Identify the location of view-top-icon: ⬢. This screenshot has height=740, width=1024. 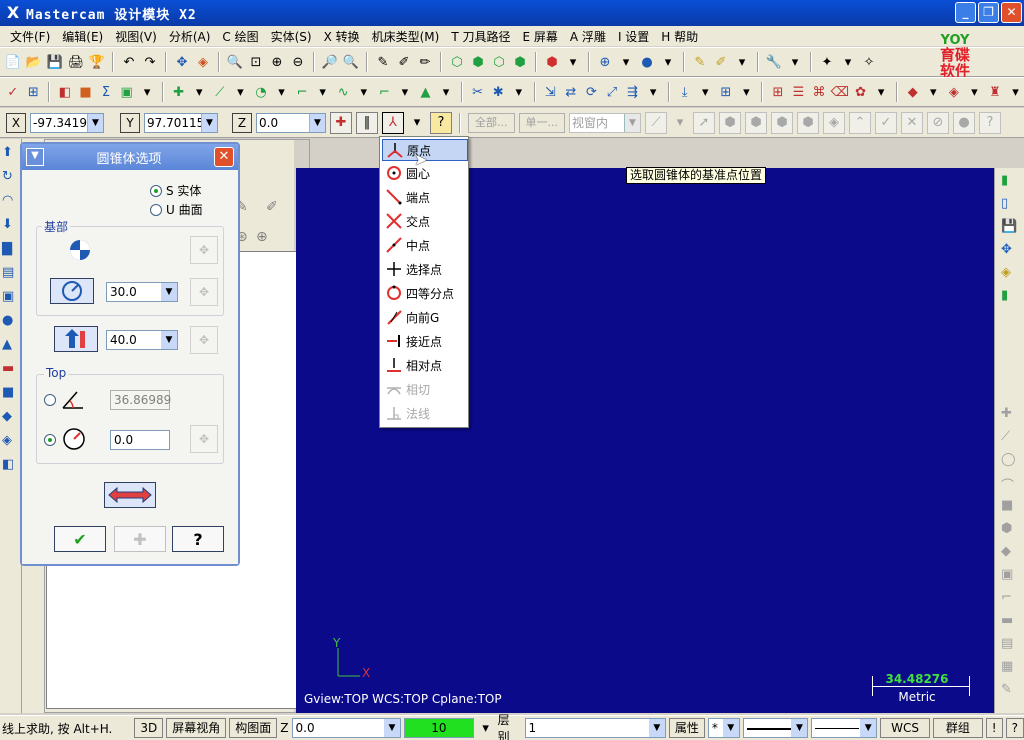
(478, 62).